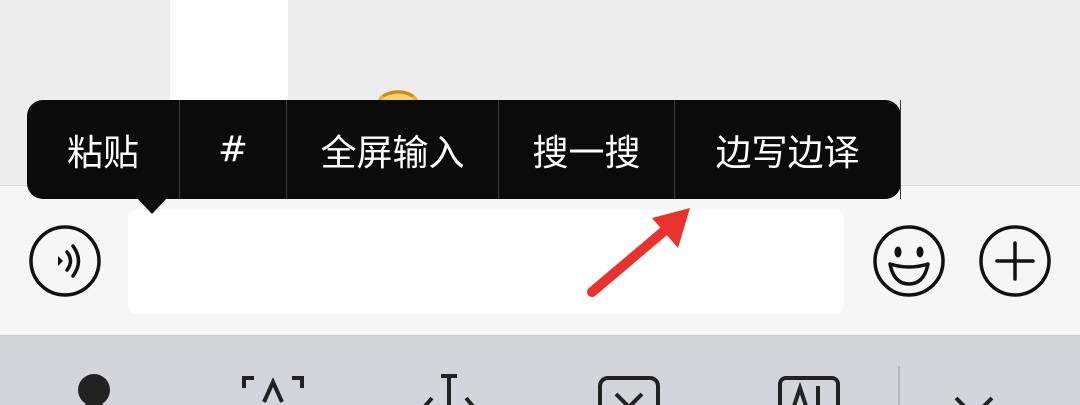 The image size is (1080, 405). I want to click on clear-icon, so click(629, 388).